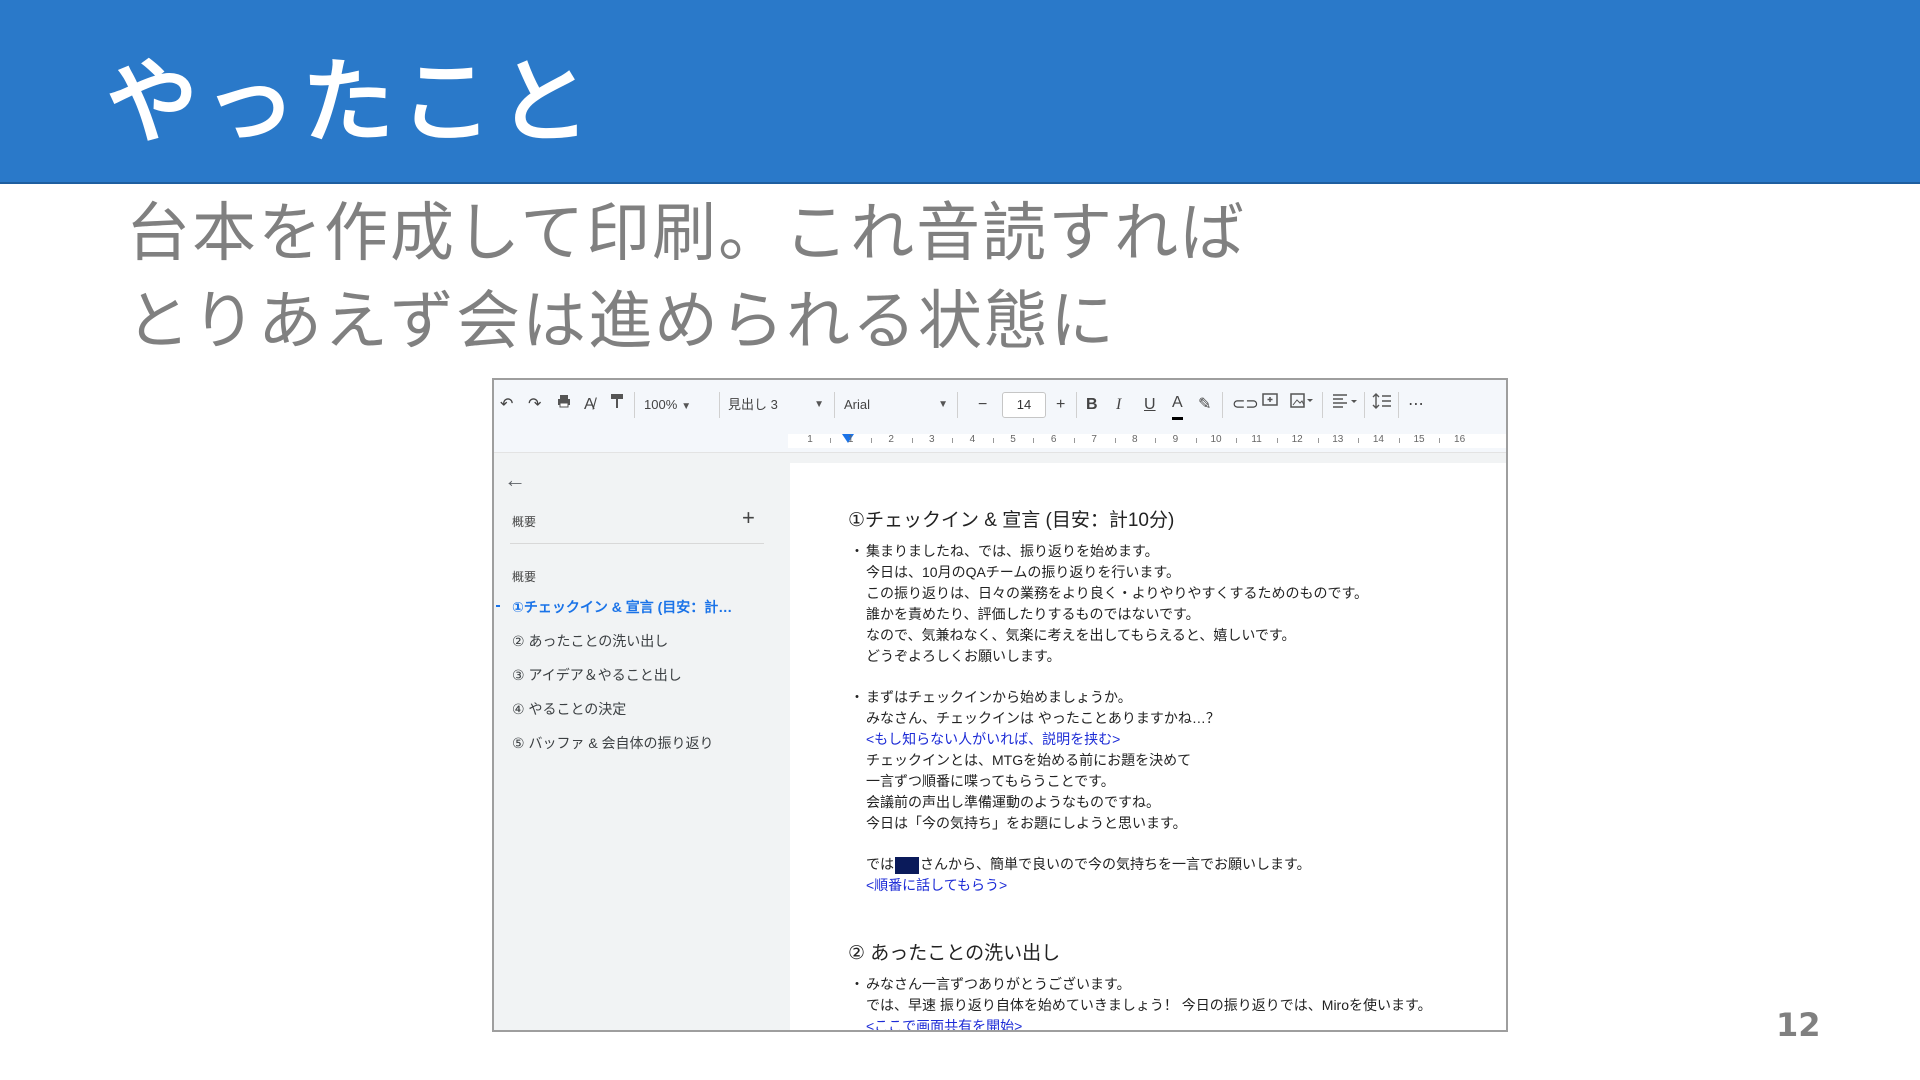  I want to click on add-summary-button: +, so click(748, 518).